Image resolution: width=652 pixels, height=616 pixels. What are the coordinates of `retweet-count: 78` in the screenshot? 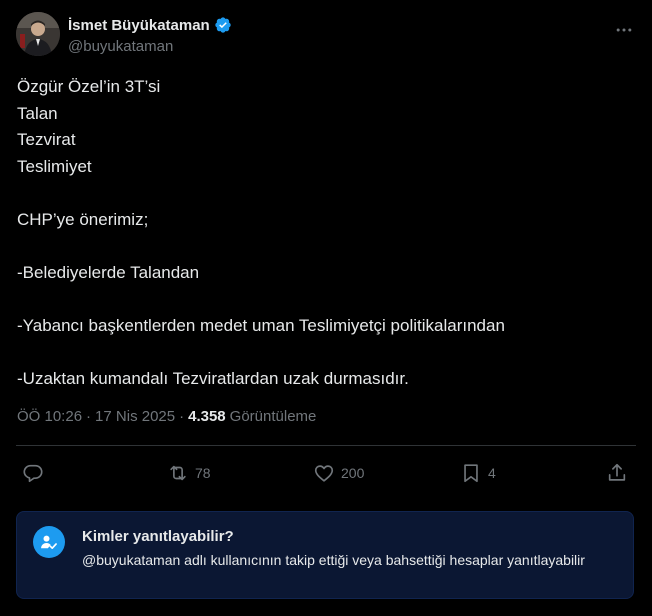 It's located at (203, 473).